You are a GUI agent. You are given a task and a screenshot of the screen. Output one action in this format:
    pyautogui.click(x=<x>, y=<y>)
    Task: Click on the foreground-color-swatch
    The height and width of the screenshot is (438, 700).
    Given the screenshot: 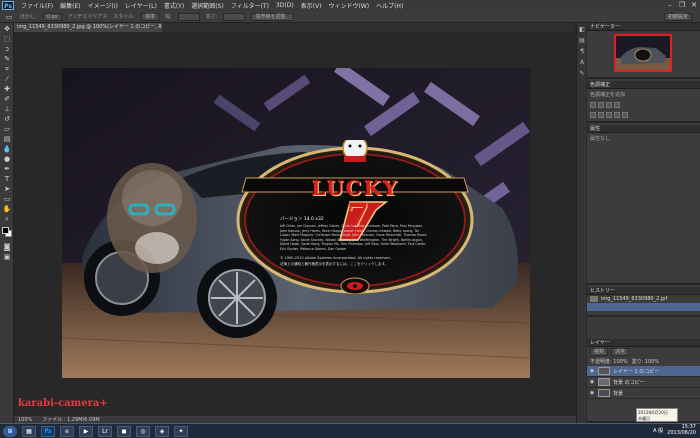 What is the action you would take?
    pyautogui.click(x=5, y=230)
    